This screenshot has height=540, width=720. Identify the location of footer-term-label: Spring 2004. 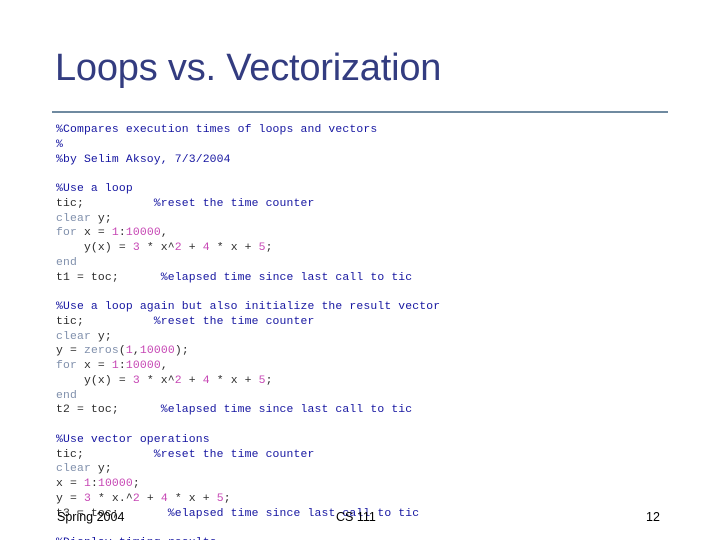
(91, 517).